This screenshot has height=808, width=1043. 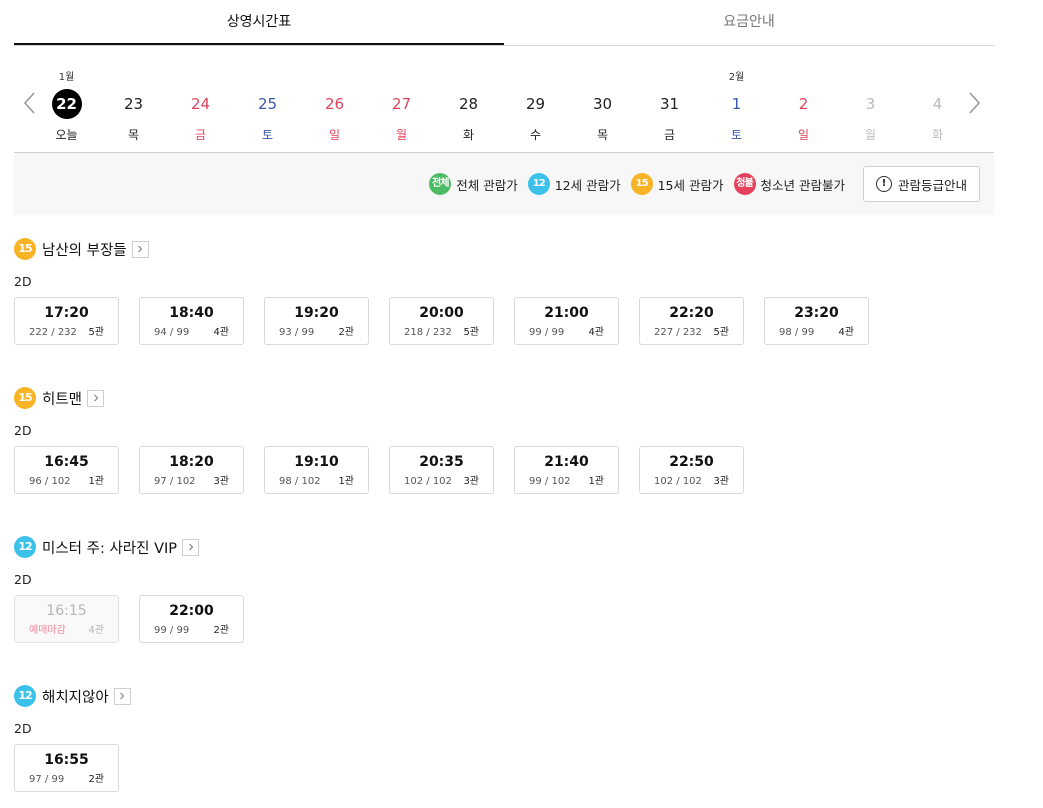 What do you see at coordinates (334, 71) in the screenshot?
I see `date-item: 26 일` at bounding box center [334, 71].